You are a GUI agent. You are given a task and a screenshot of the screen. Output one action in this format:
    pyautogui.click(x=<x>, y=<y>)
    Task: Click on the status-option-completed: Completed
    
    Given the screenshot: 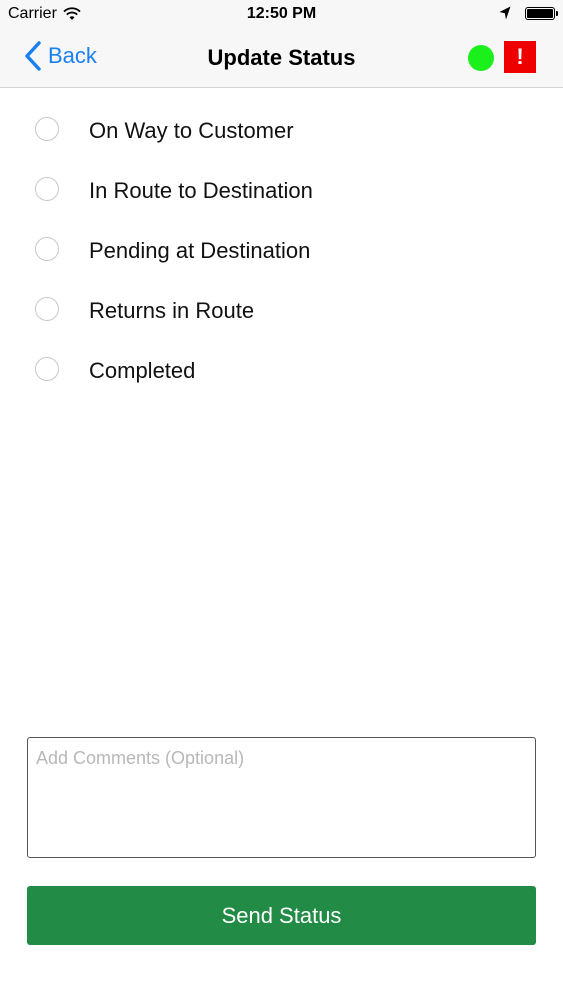 What is the action you would take?
    pyautogui.click(x=281, y=371)
    